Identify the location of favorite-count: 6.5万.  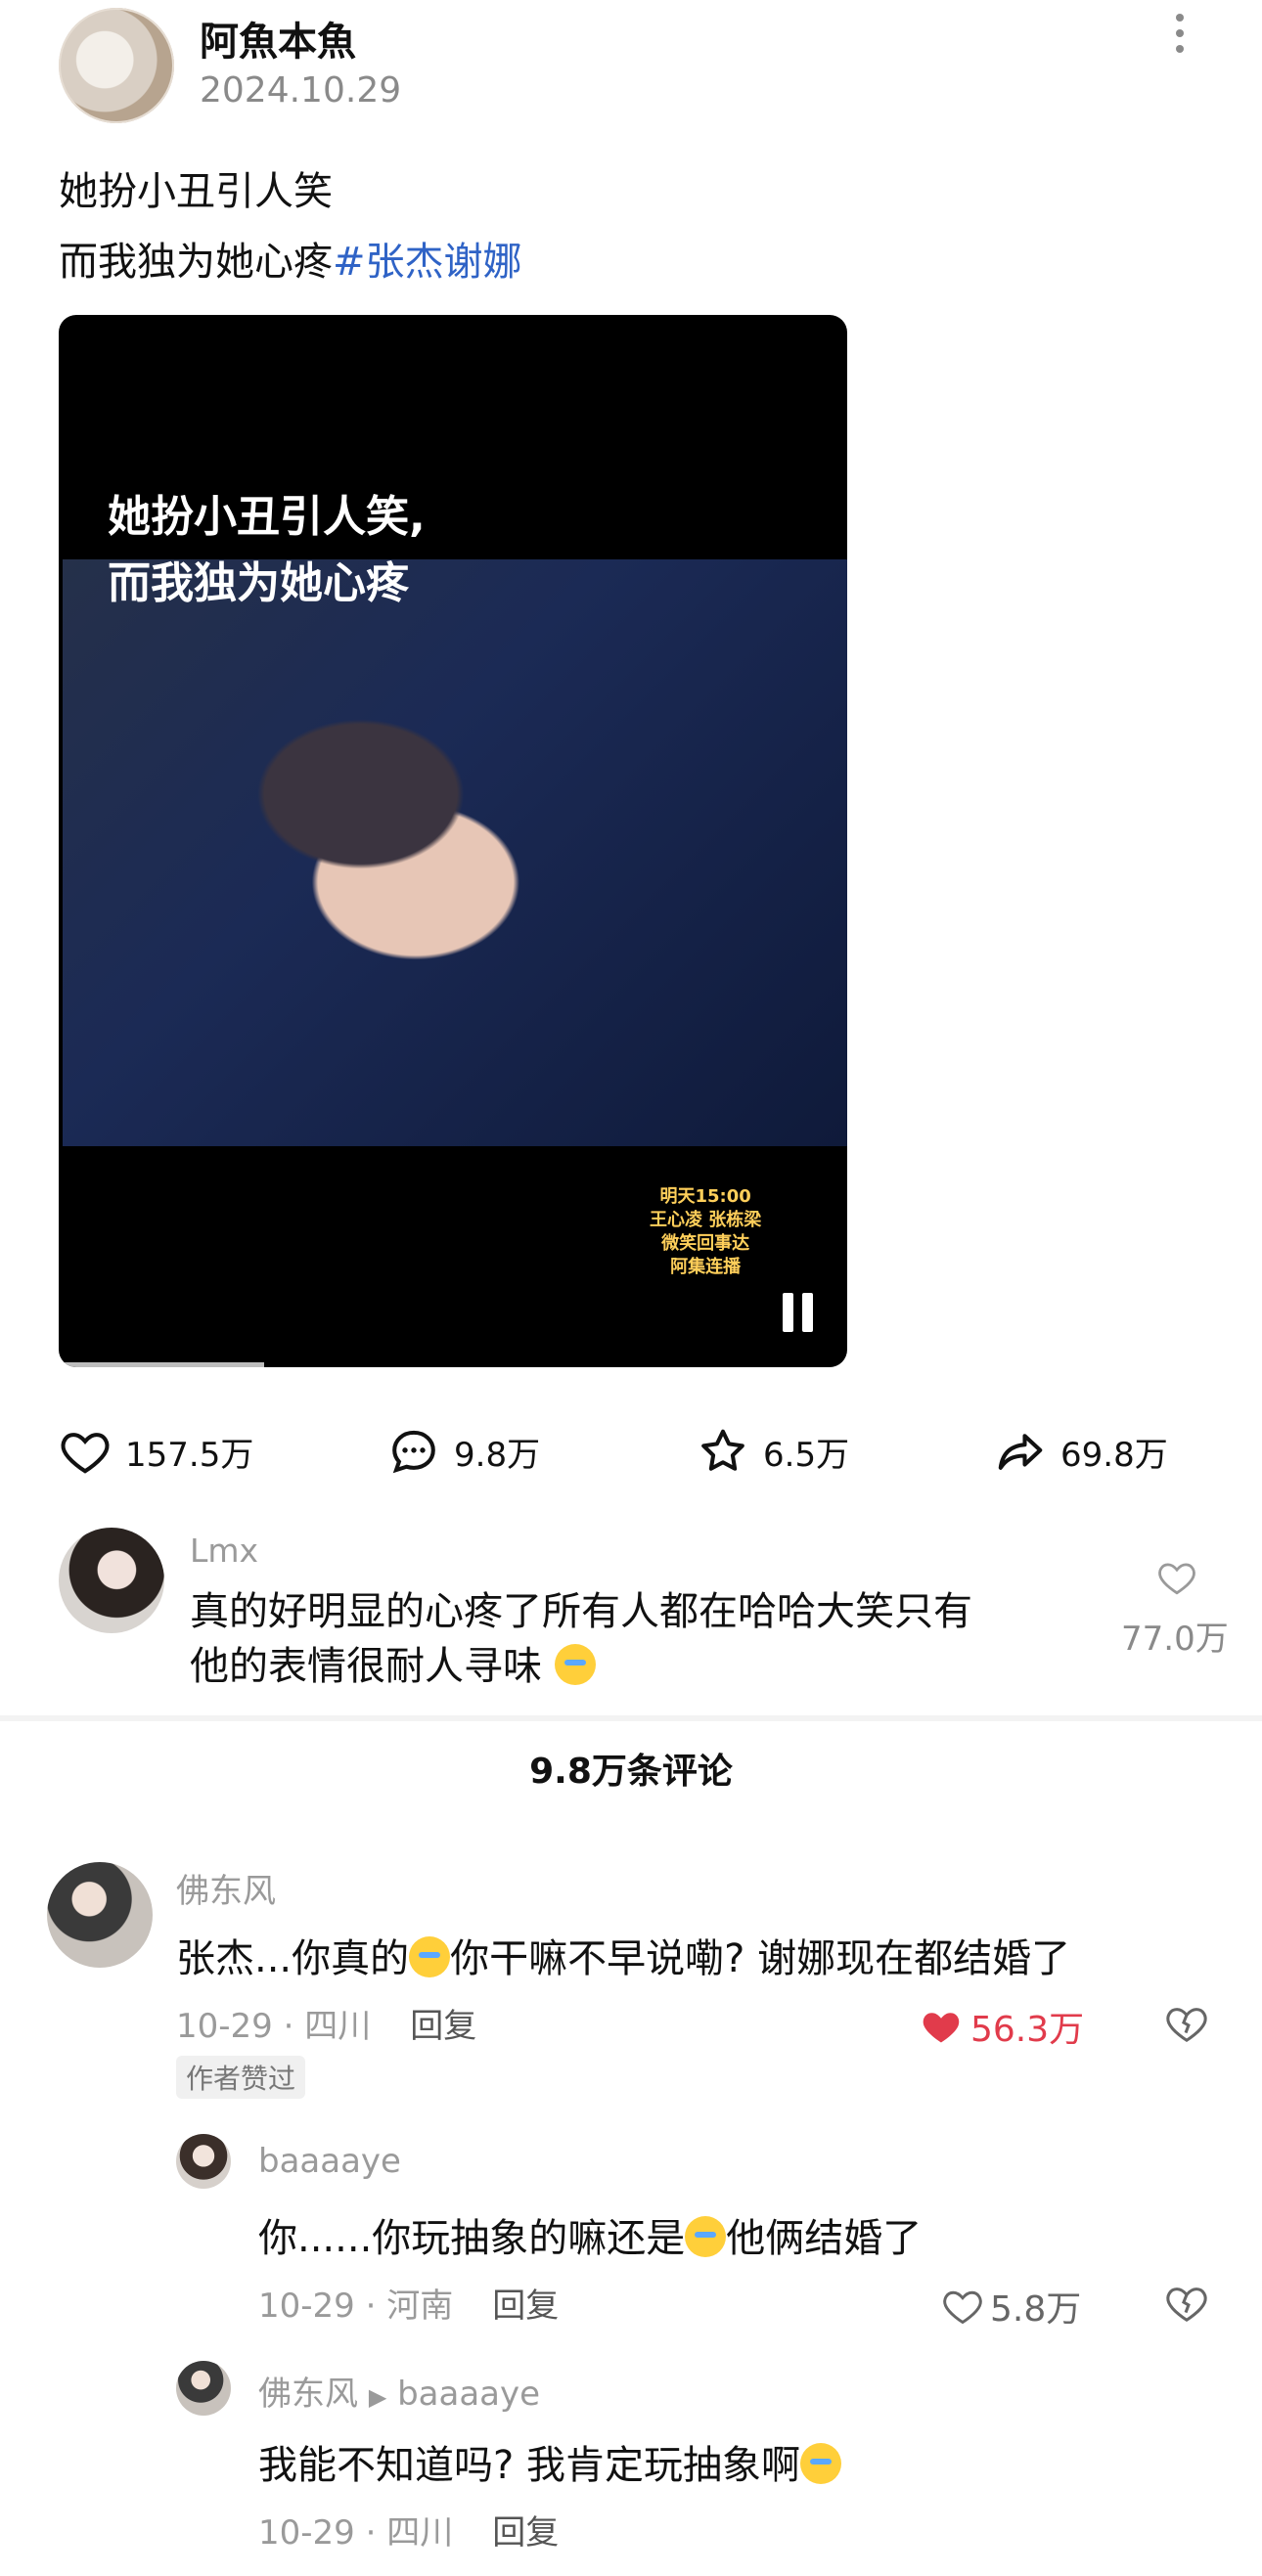
(806, 1455).